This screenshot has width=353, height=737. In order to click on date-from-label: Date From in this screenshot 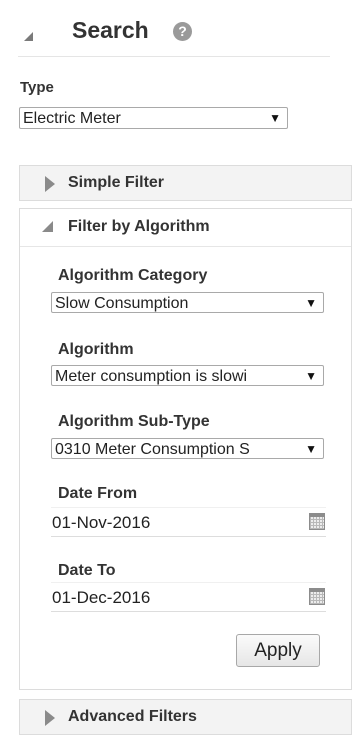, I will do `click(98, 493)`.